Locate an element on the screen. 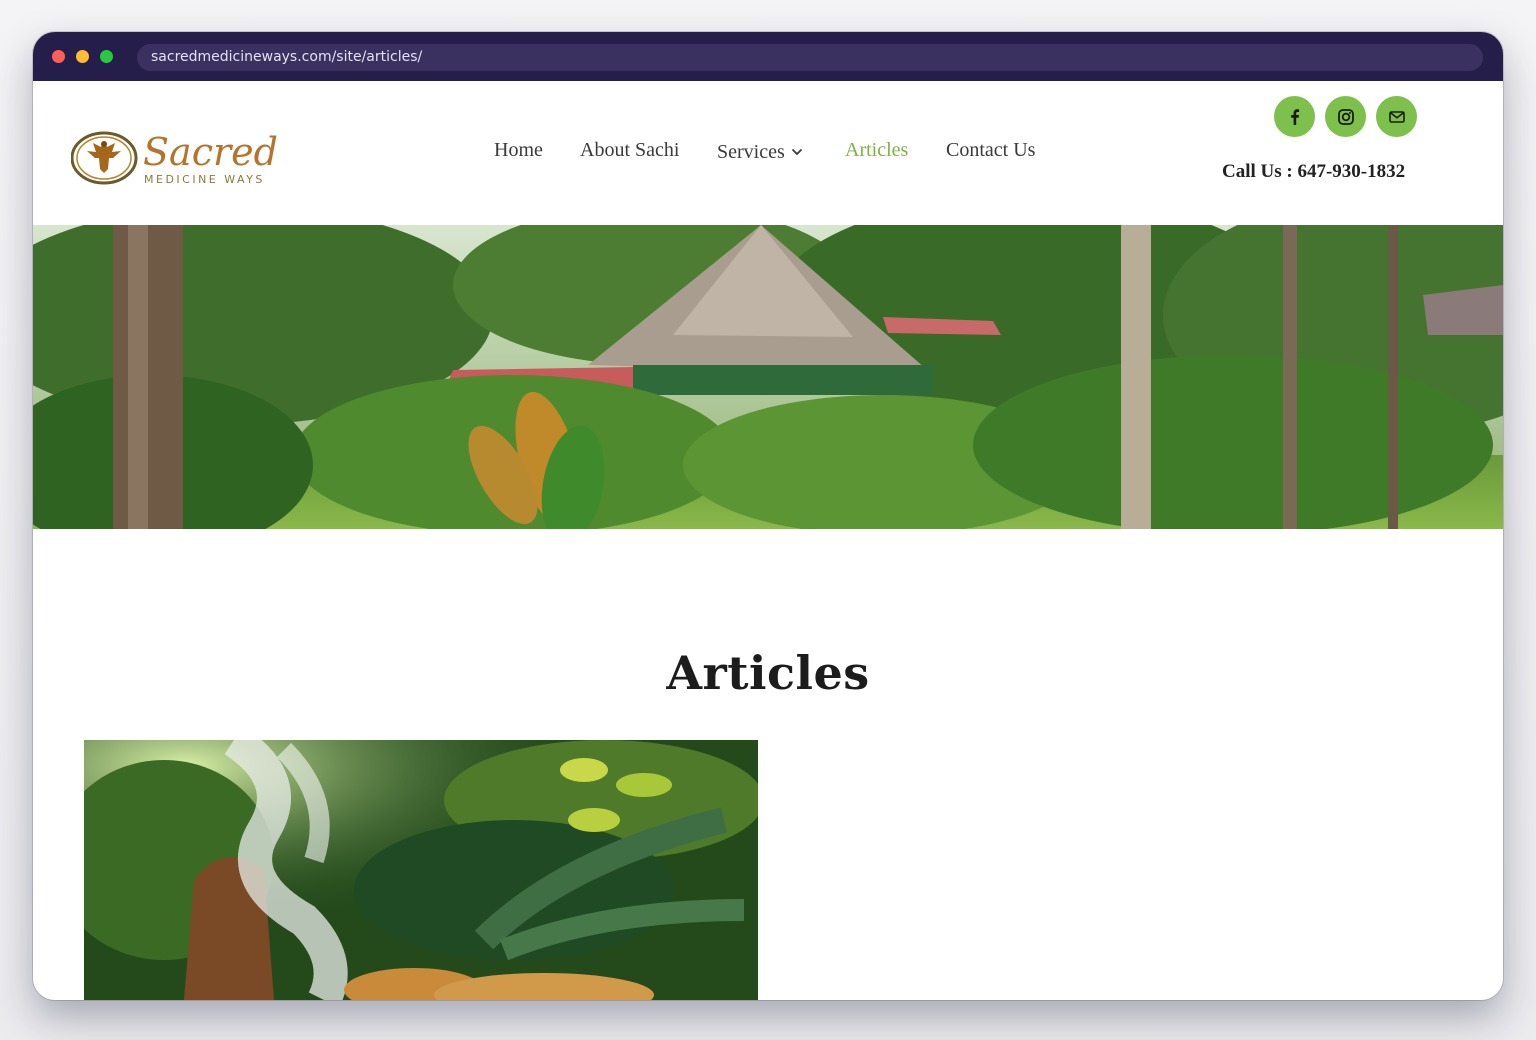  nav-item-about-label: About Sachi is located at coordinates (630, 150).